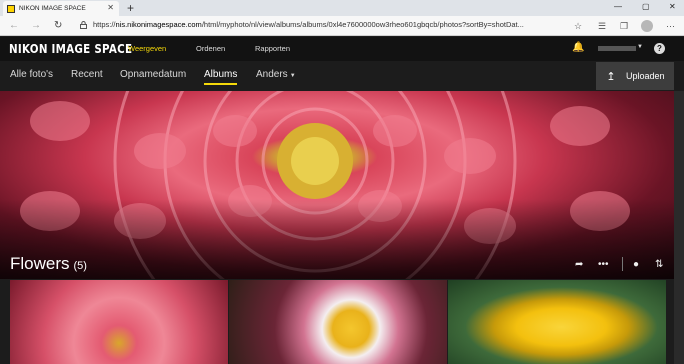 Image resolution: width=684 pixels, height=364 pixels. I want to click on tab-other-label: Anders, so click(272, 74).